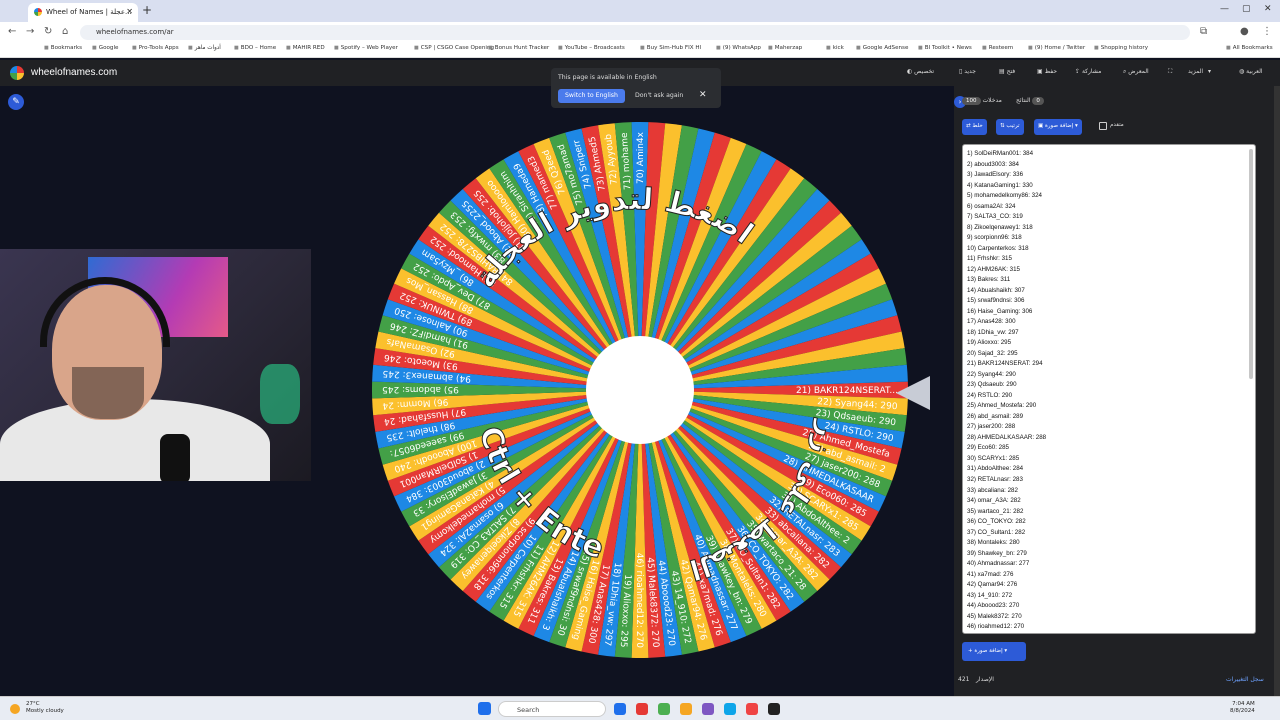 This screenshot has width=1280, height=720. Describe the element at coordinates (255, 48) in the screenshot. I see `bookmark-item: BDO – Home` at that location.